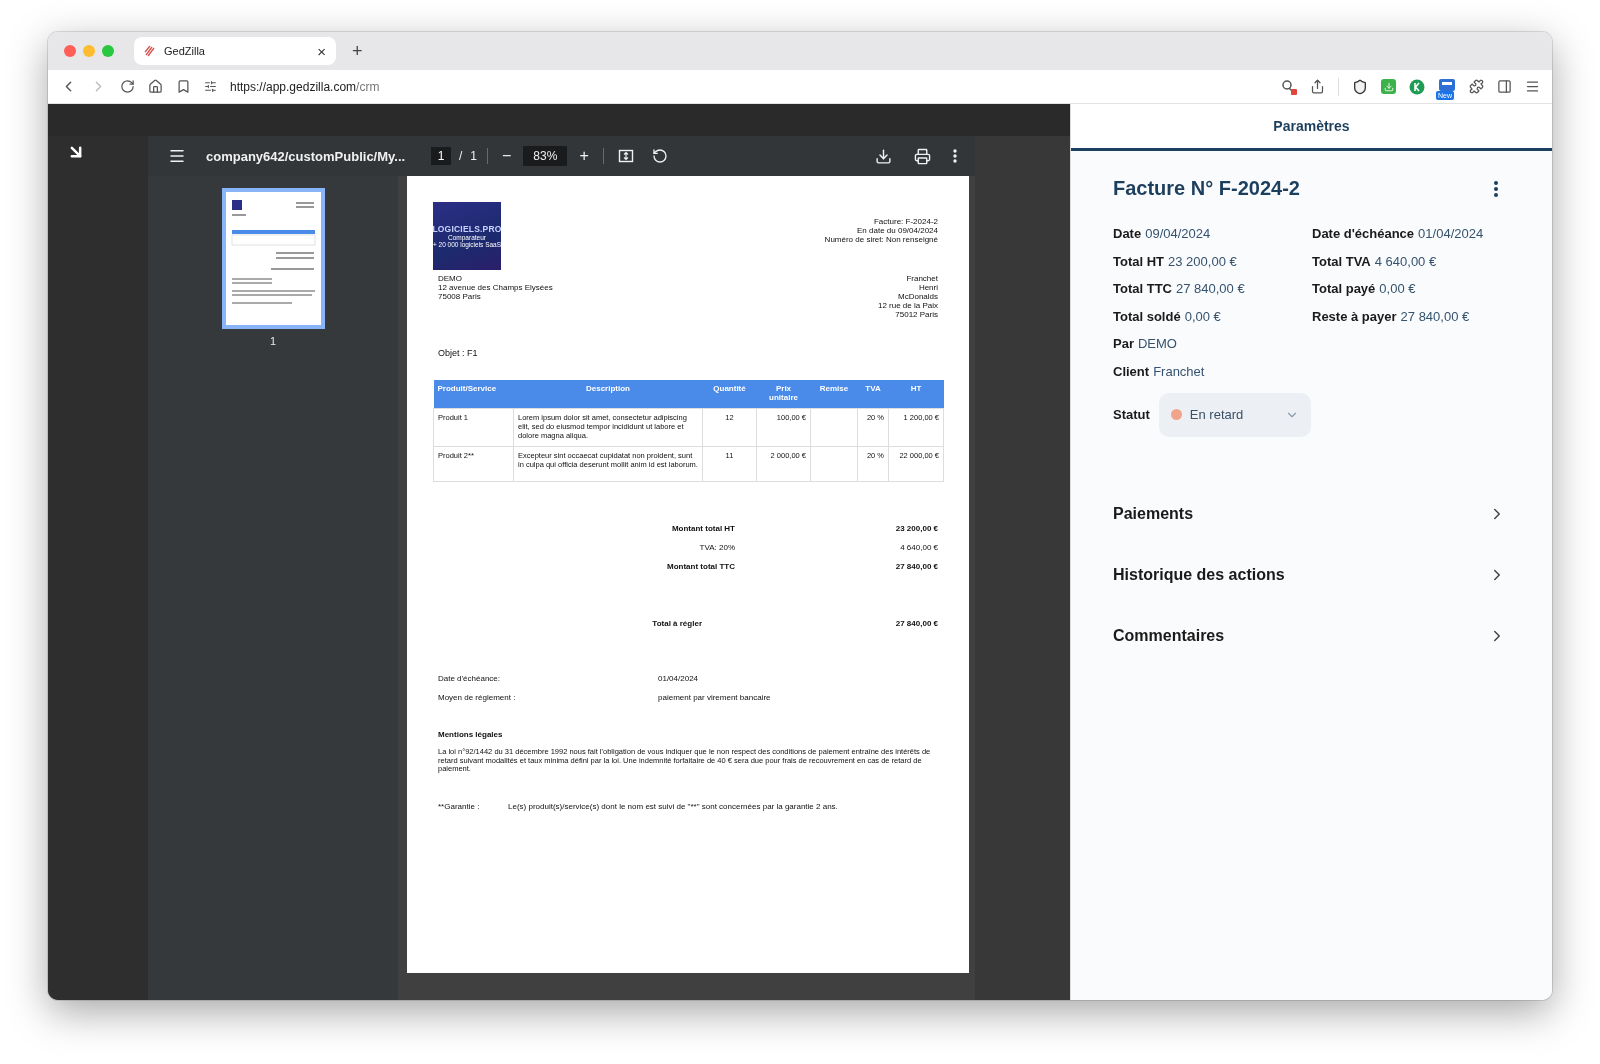 This screenshot has width=1600, height=1064. I want to click on field-label: Total TVA, so click(1341, 261).